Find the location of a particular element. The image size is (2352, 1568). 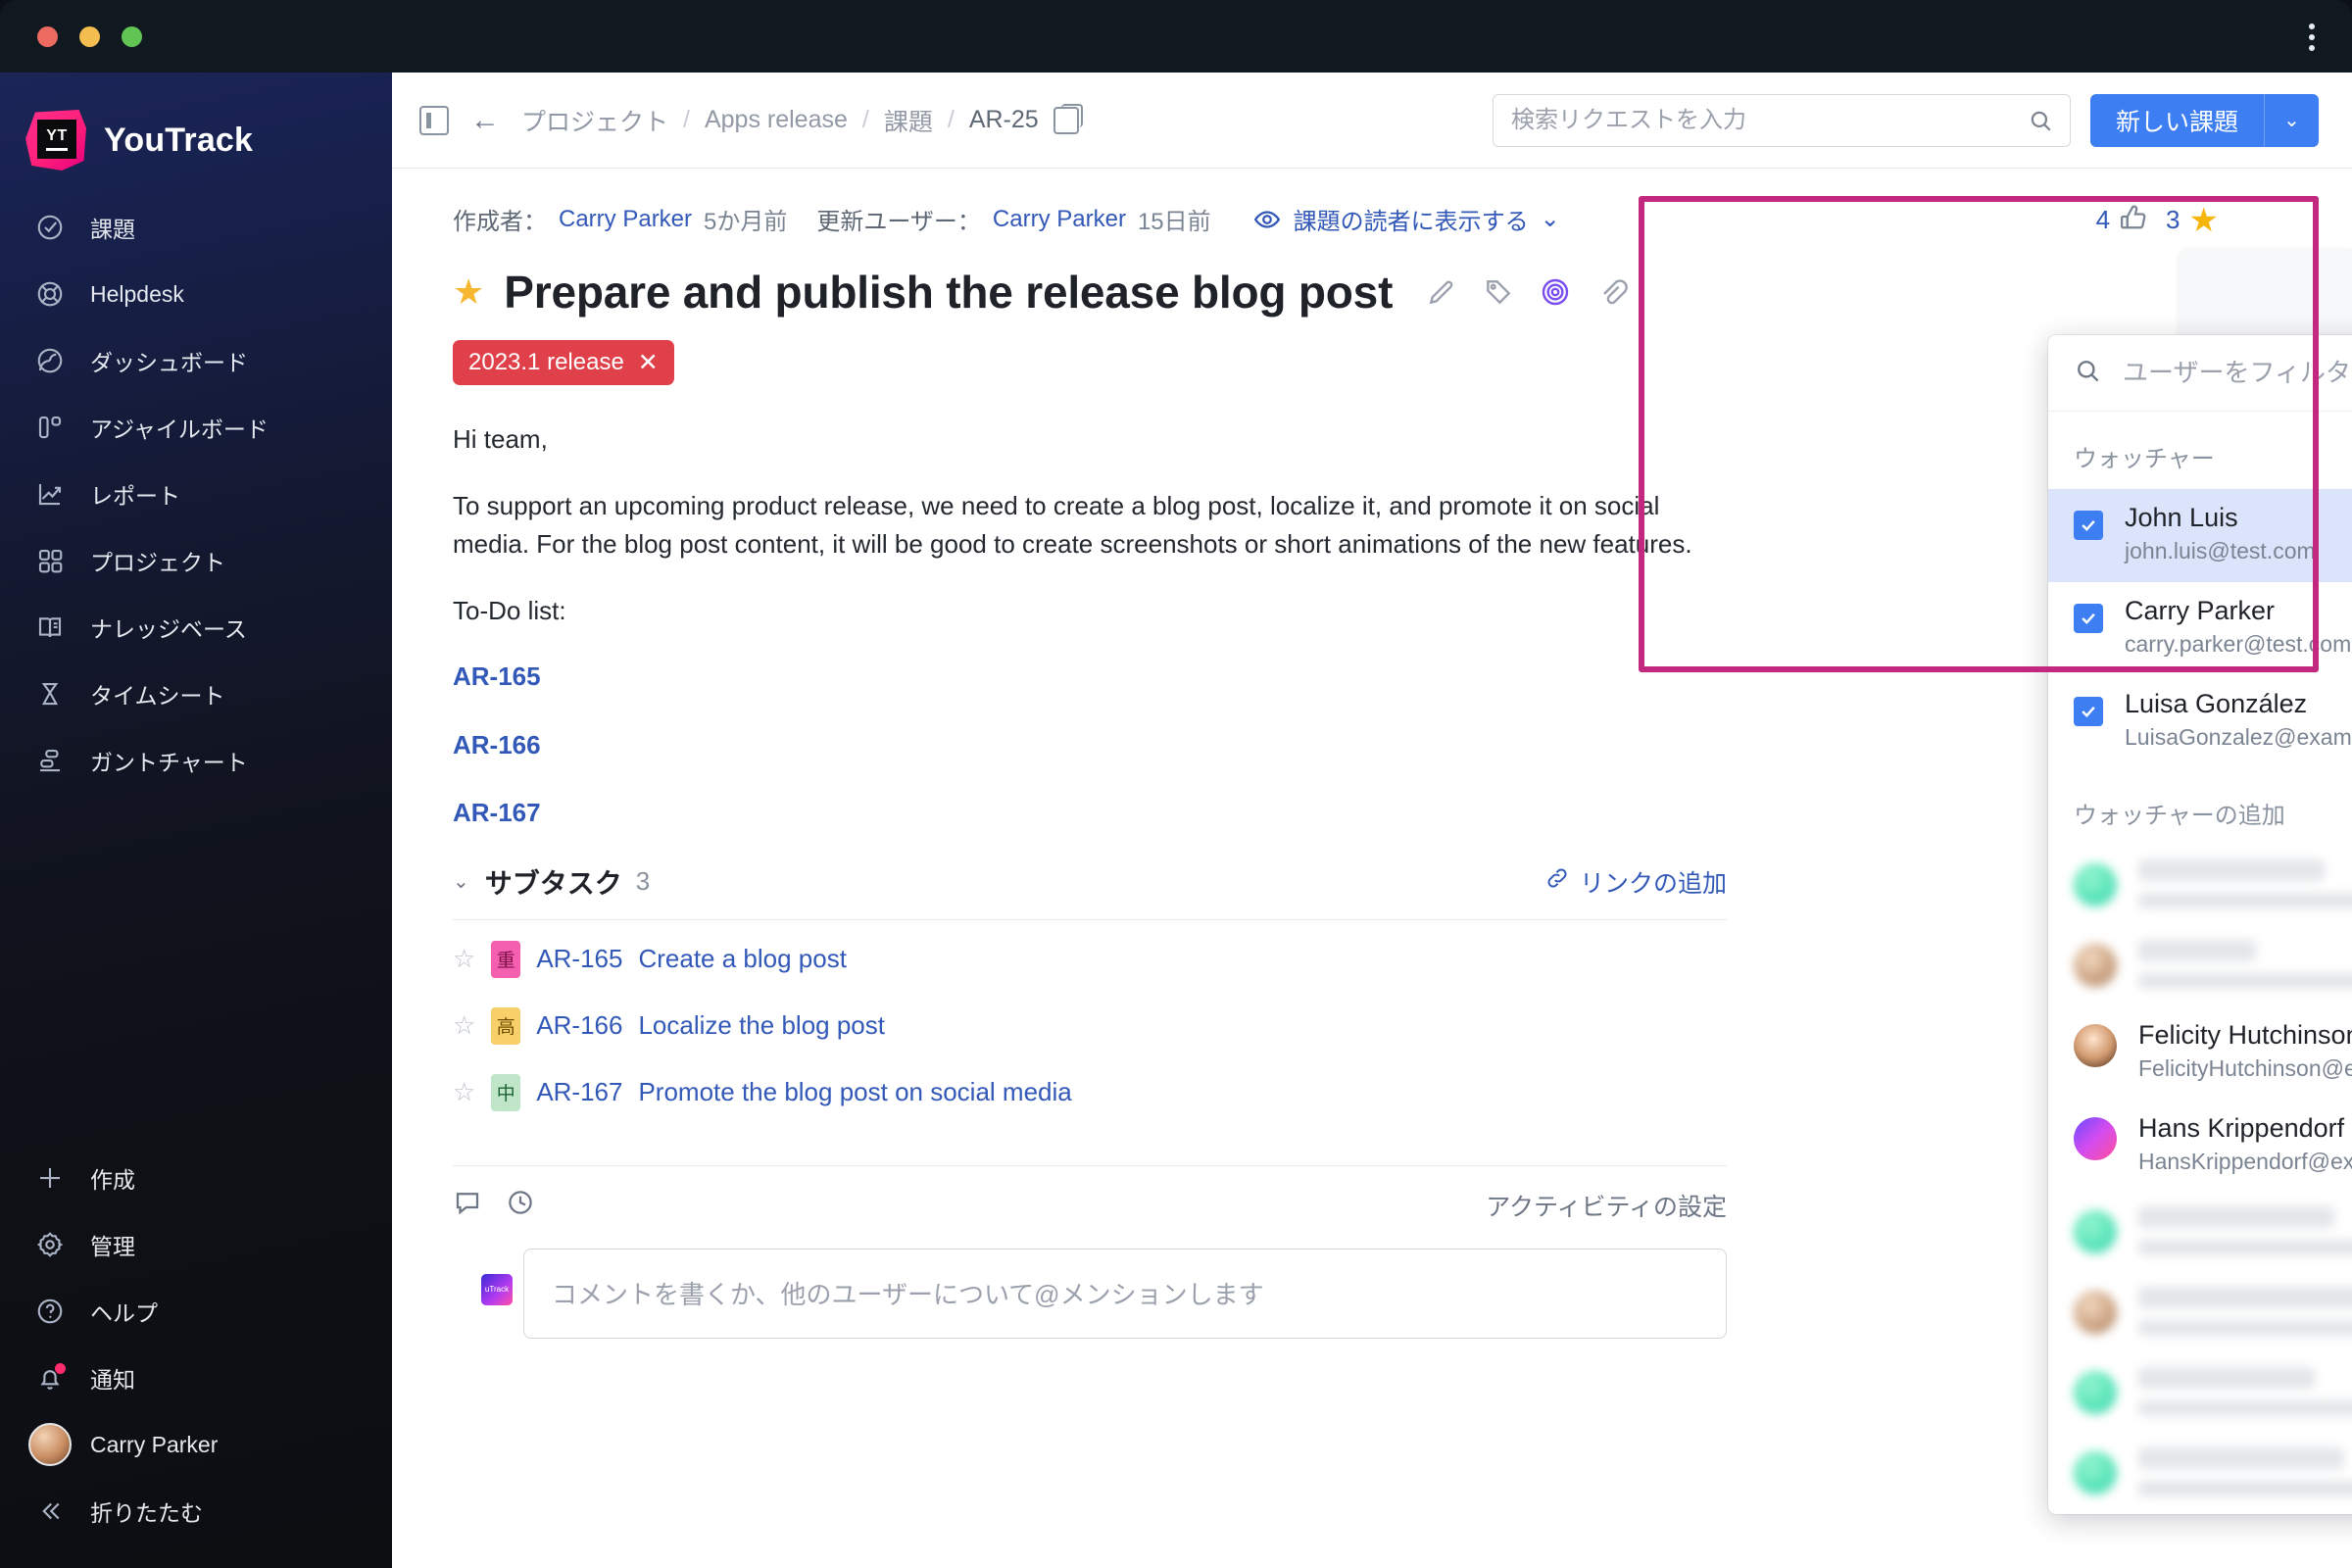

candidate-email: FelicityHutchinson@example.com is located at coordinates (2245, 1068).